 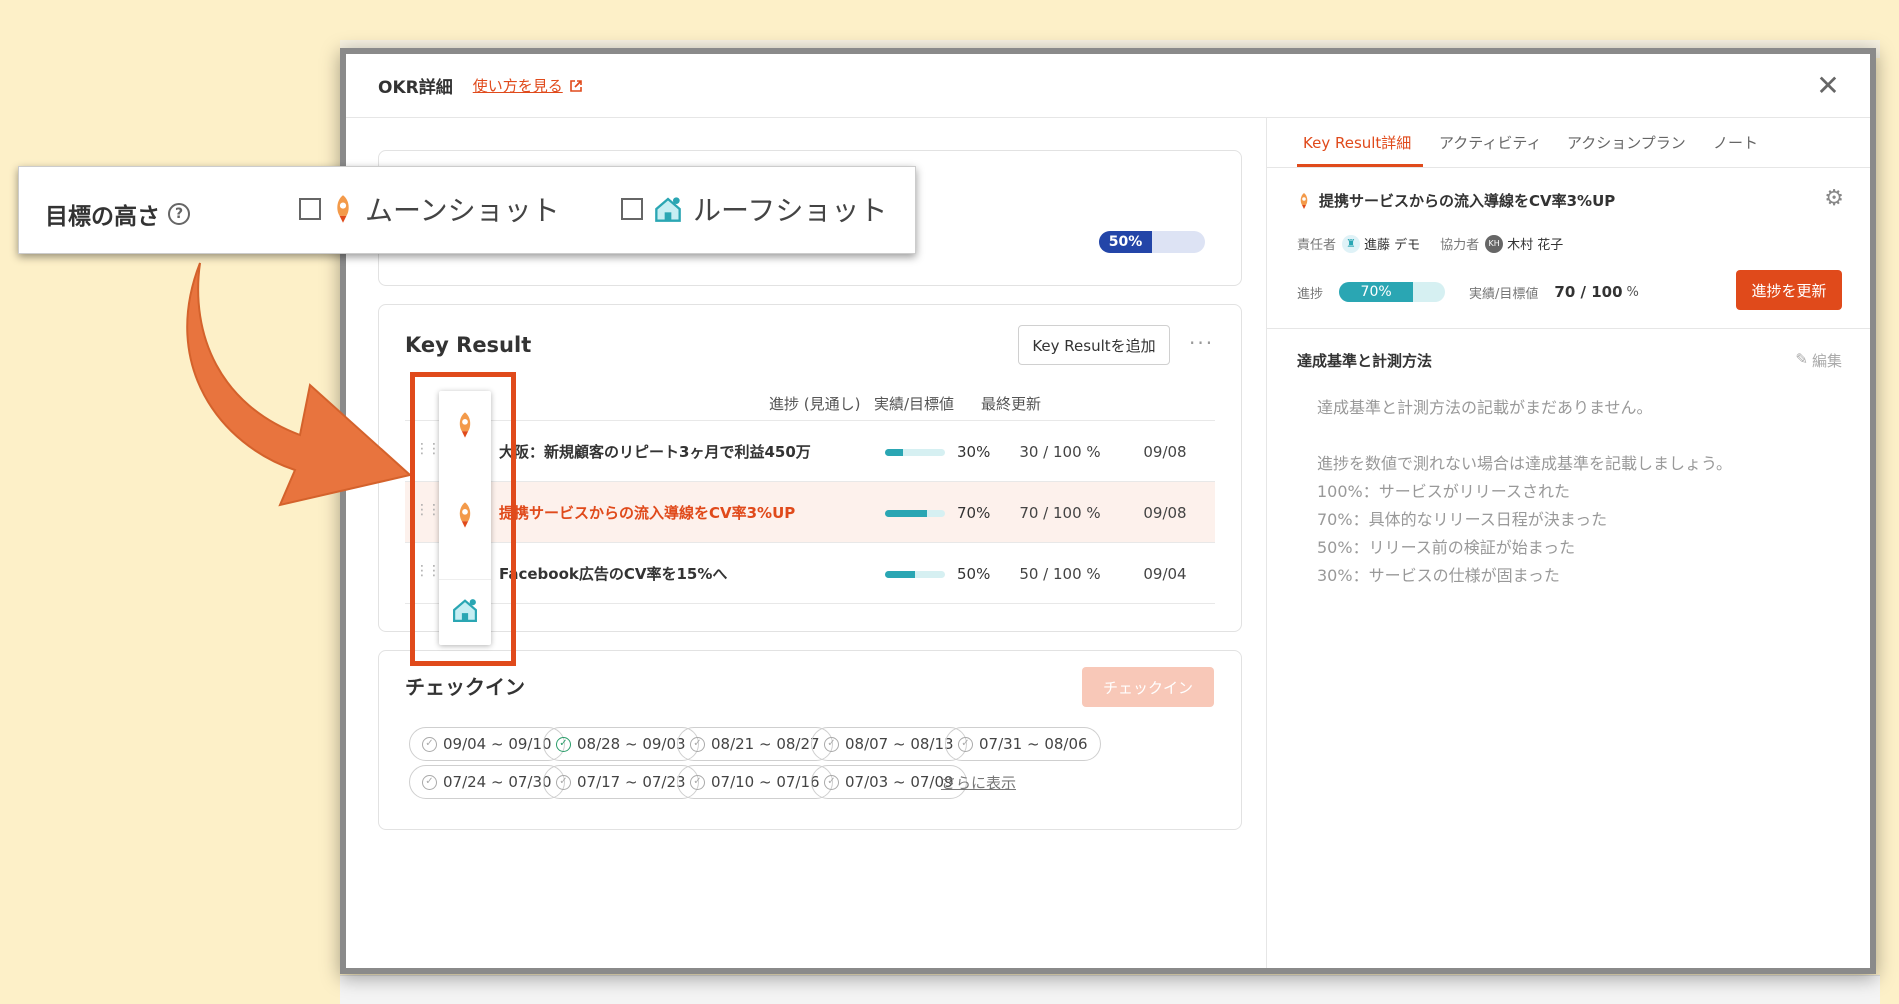 What do you see at coordinates (1485, 407) in the screenshot?
I see `criteria-line: 達成基準と計測方法の記載がまだありません。` at bounding box center [1485, 407].